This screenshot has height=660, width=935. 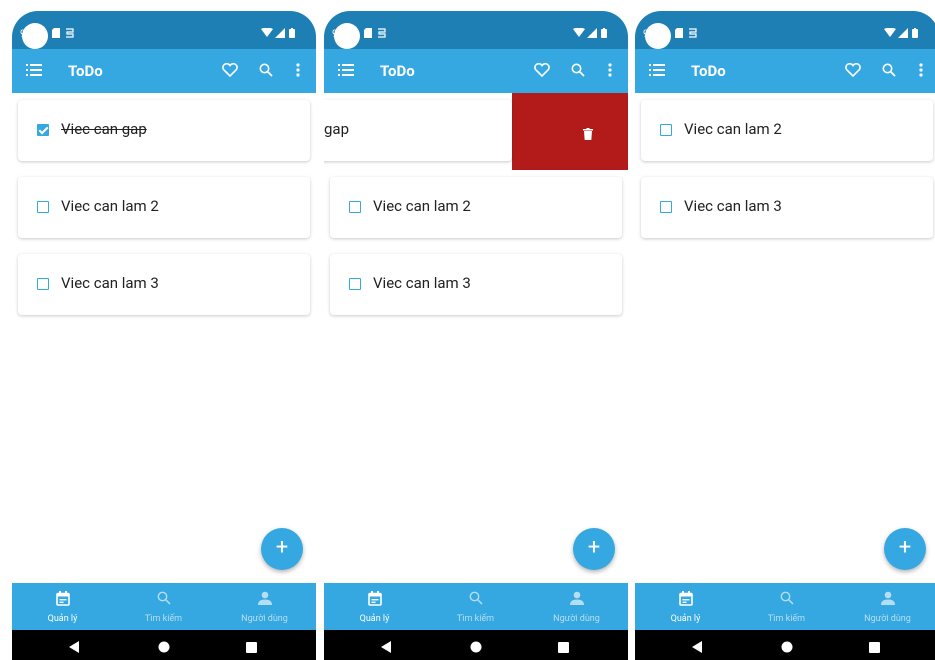 What do you see at coordinates (104, 129) in the screenshot?
I see `todo-label: Viec can gap` at bounding box center [104, 129].